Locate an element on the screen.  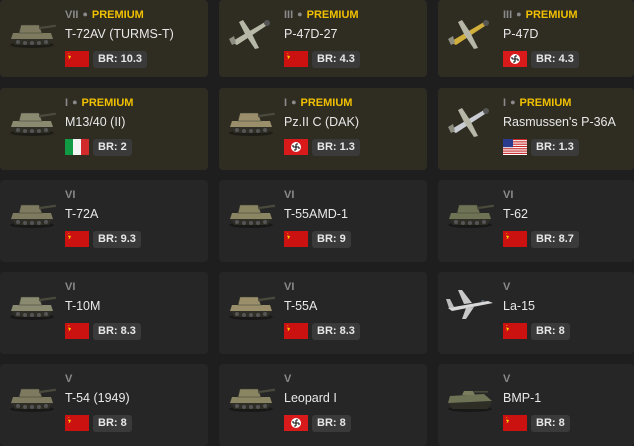
battle-rating-badge: BR: 10.3 is located at coordinates (120, 59).